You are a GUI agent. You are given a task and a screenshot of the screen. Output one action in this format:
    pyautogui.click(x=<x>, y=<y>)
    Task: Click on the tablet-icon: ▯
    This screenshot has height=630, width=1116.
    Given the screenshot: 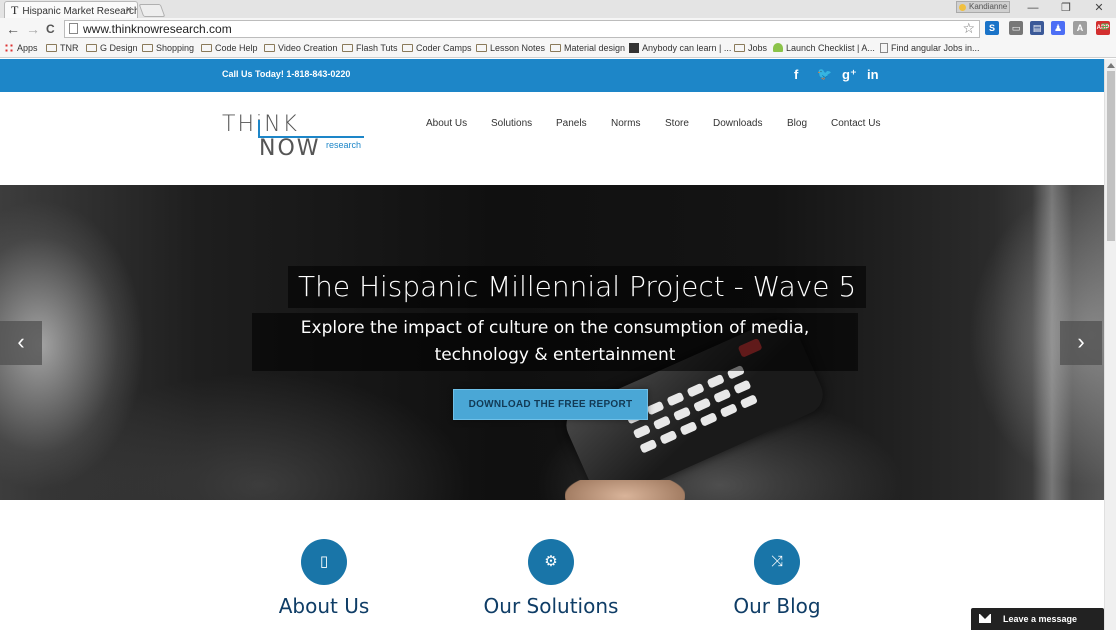 What is the action you would take?
    pyautogui.click(x=324, y=562)
    